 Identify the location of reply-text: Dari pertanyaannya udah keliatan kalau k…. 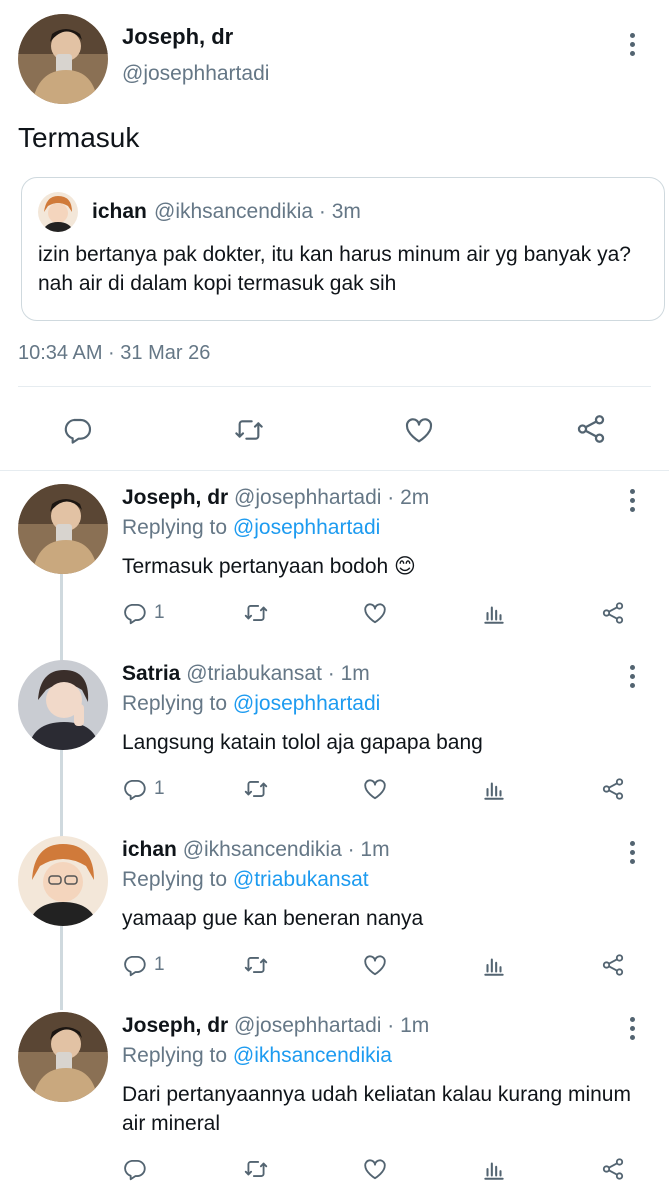
(376, 1109).